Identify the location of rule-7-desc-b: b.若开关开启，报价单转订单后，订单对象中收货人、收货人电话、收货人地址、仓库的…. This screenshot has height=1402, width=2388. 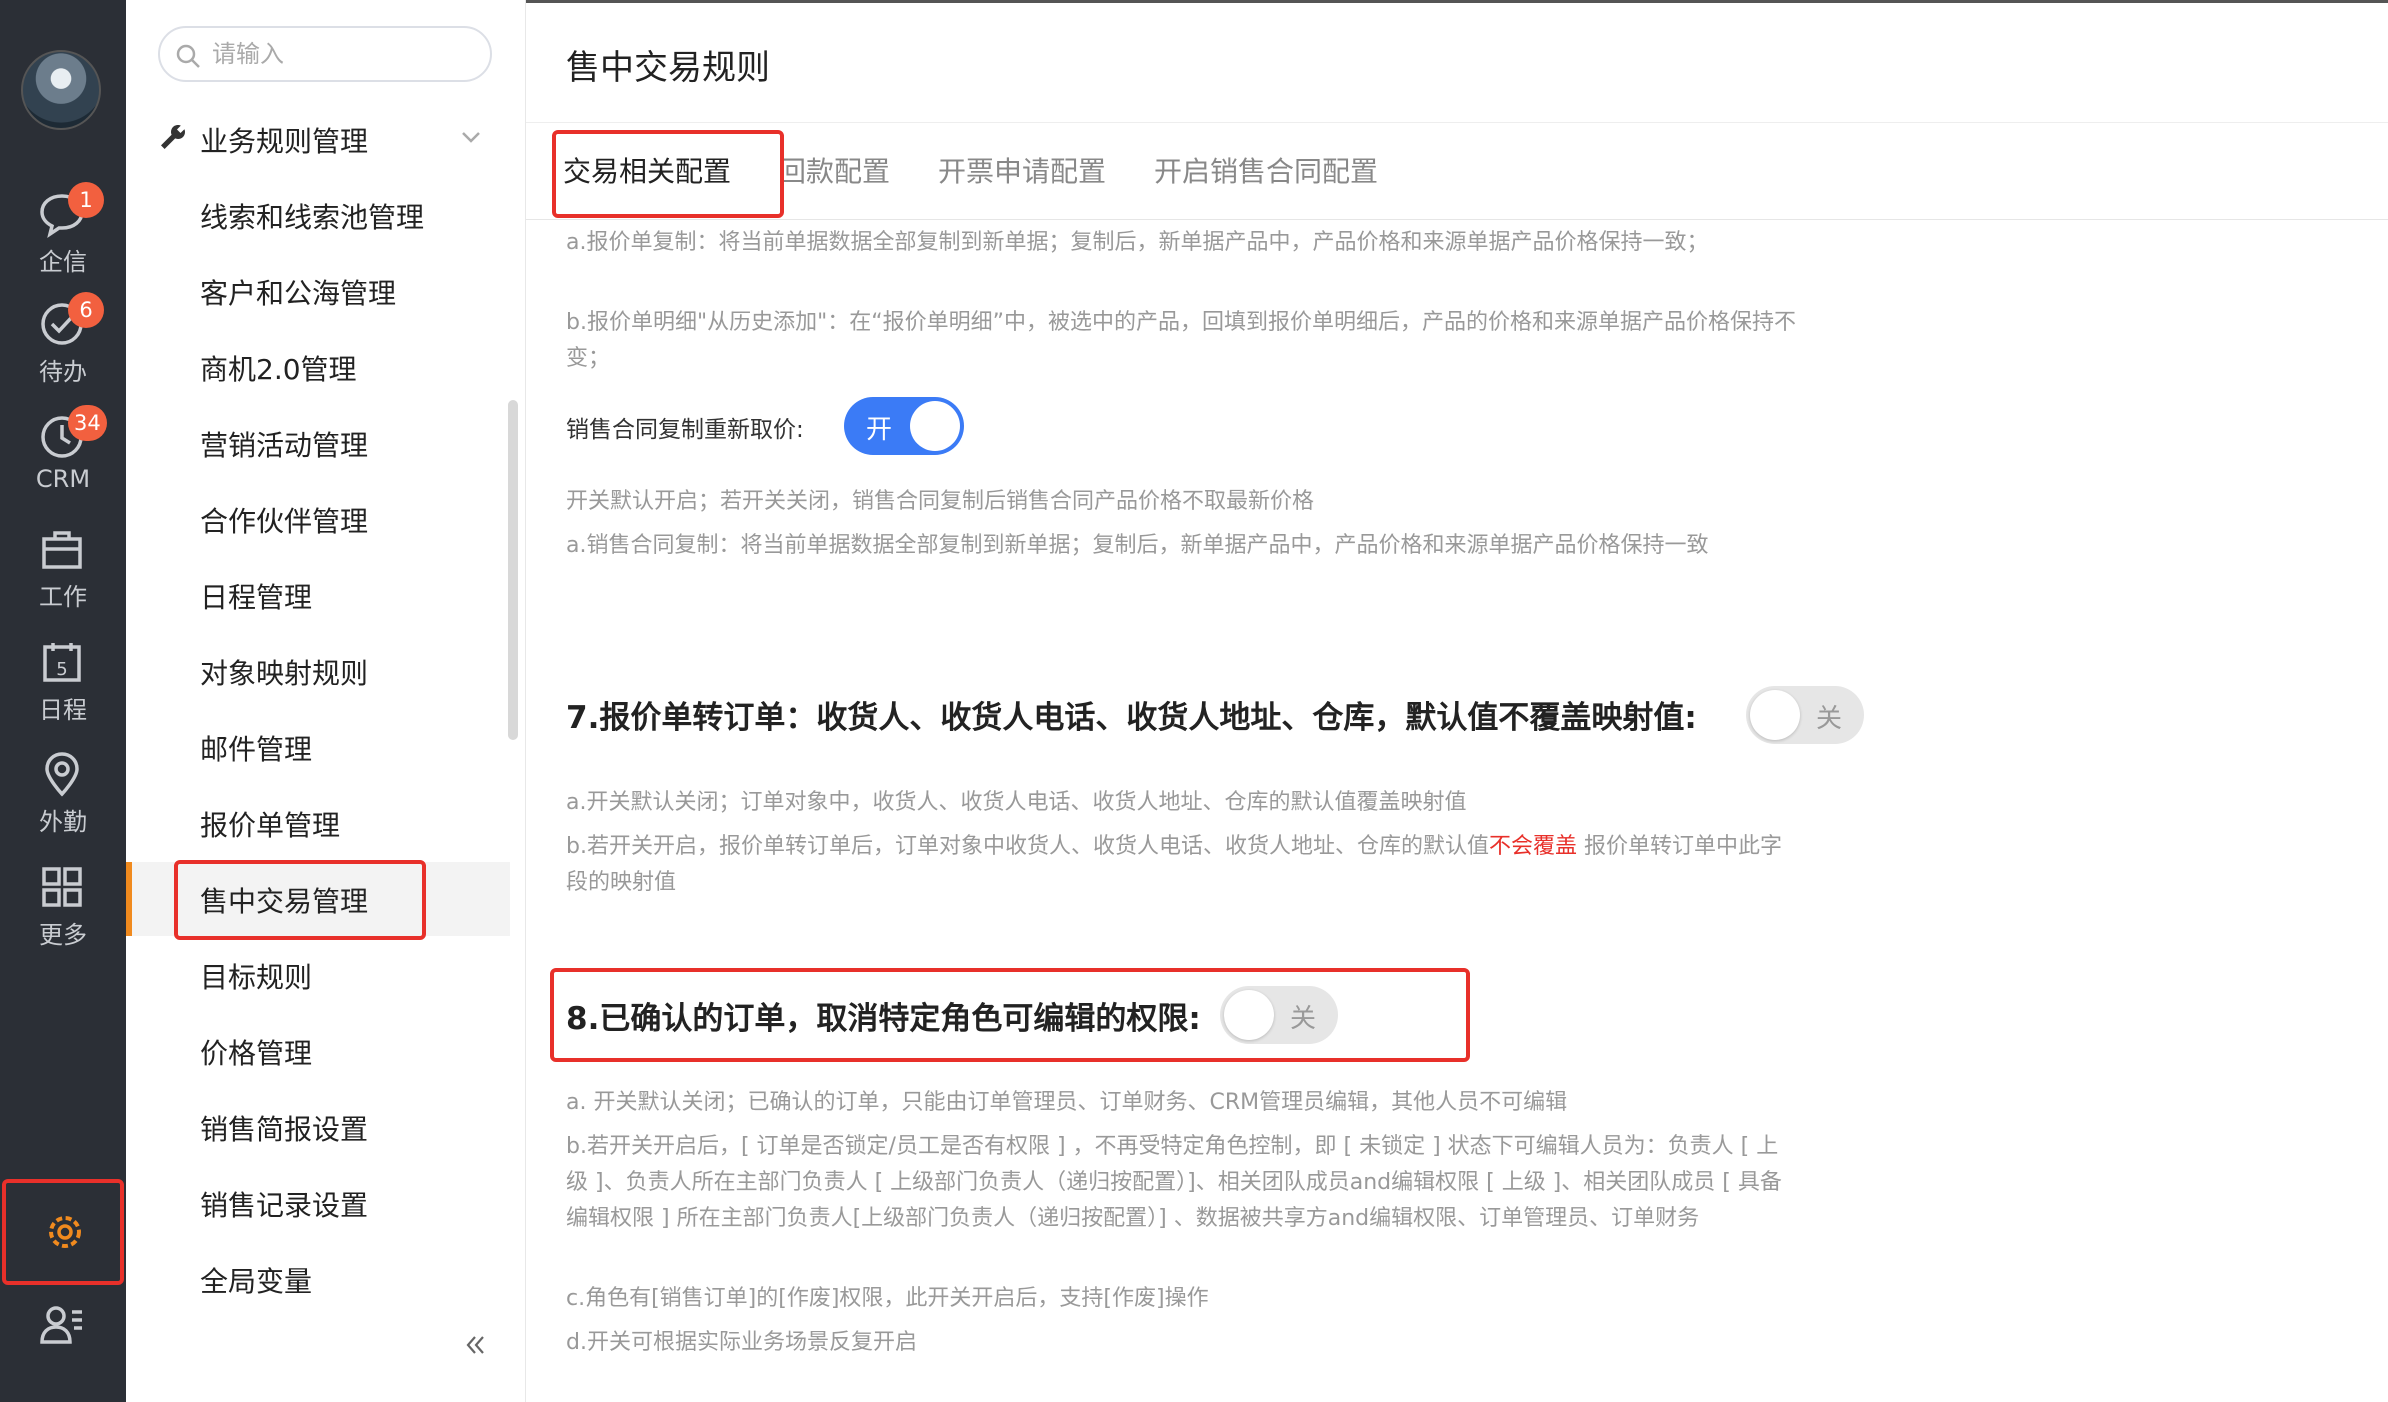
(1181, 865).